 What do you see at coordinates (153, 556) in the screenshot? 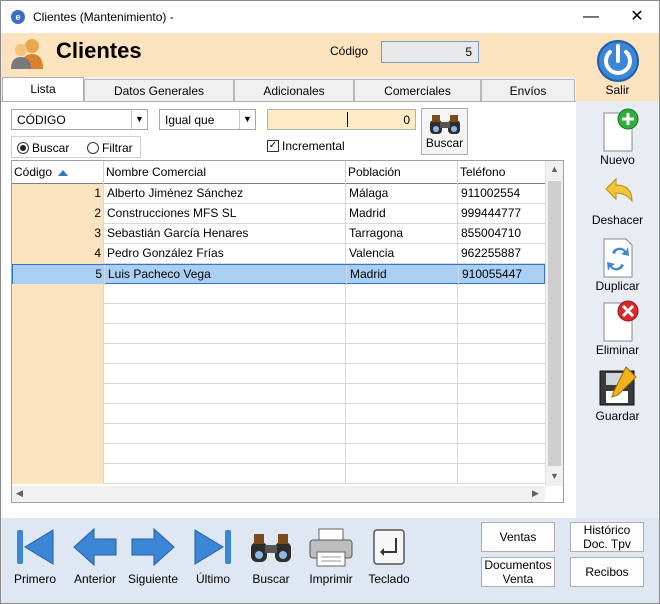
I see `siguiente-button: Siguiente` at bounding box center [153, 556].